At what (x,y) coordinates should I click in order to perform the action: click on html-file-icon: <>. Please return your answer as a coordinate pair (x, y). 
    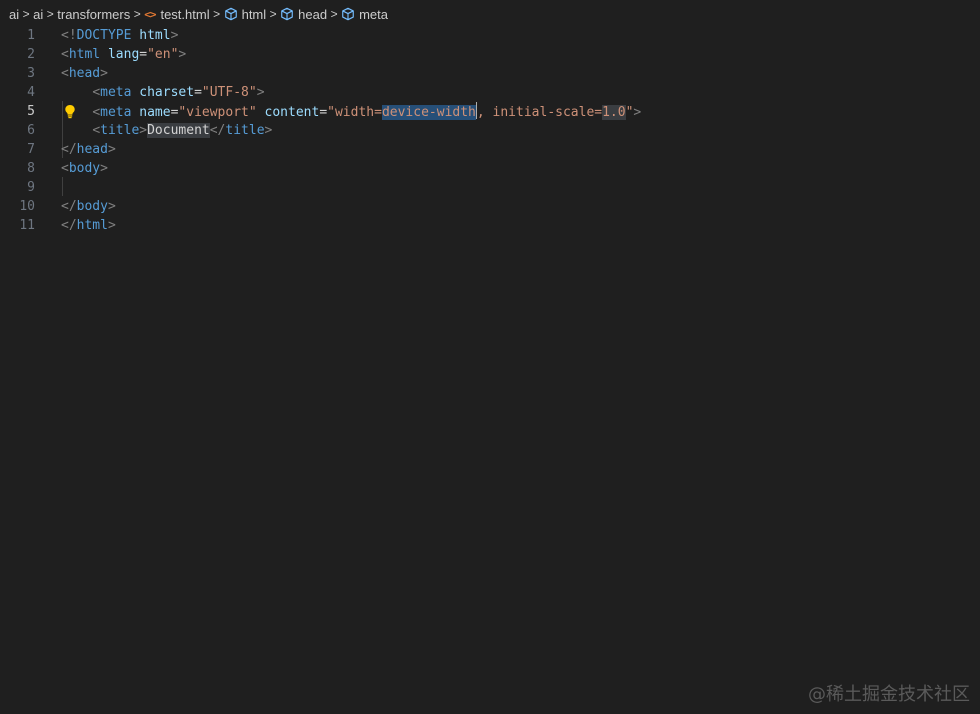
    Looking at the image, I should click on (150, 14).